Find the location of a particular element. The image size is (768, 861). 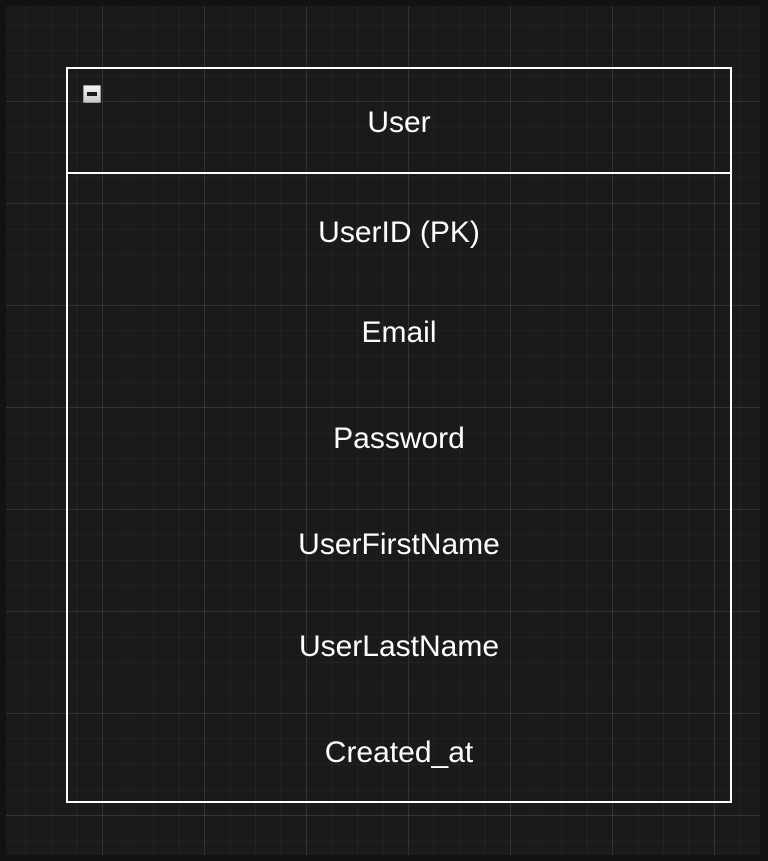

collapse-icon is located at coordinates (92, 94).